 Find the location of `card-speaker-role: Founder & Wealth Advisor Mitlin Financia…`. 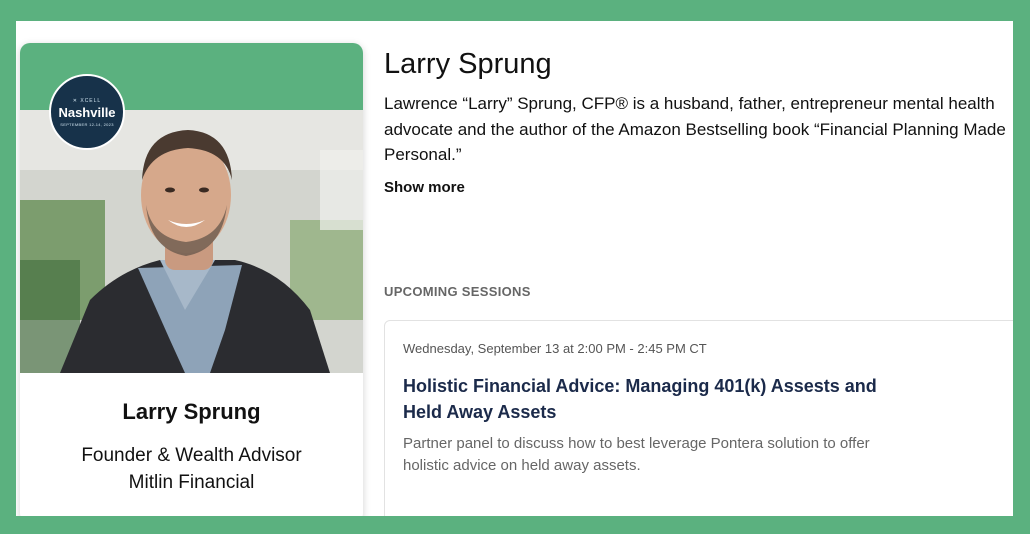

card-speaker-role: Founder & Wealth Advisor Mitlin Financia… is located at coordinates (191, 469).